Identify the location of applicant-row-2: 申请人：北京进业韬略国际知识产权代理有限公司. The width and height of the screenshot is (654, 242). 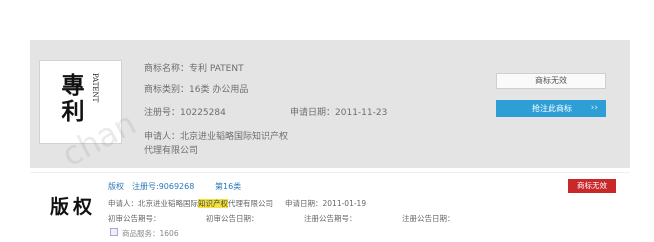
(190, 203).